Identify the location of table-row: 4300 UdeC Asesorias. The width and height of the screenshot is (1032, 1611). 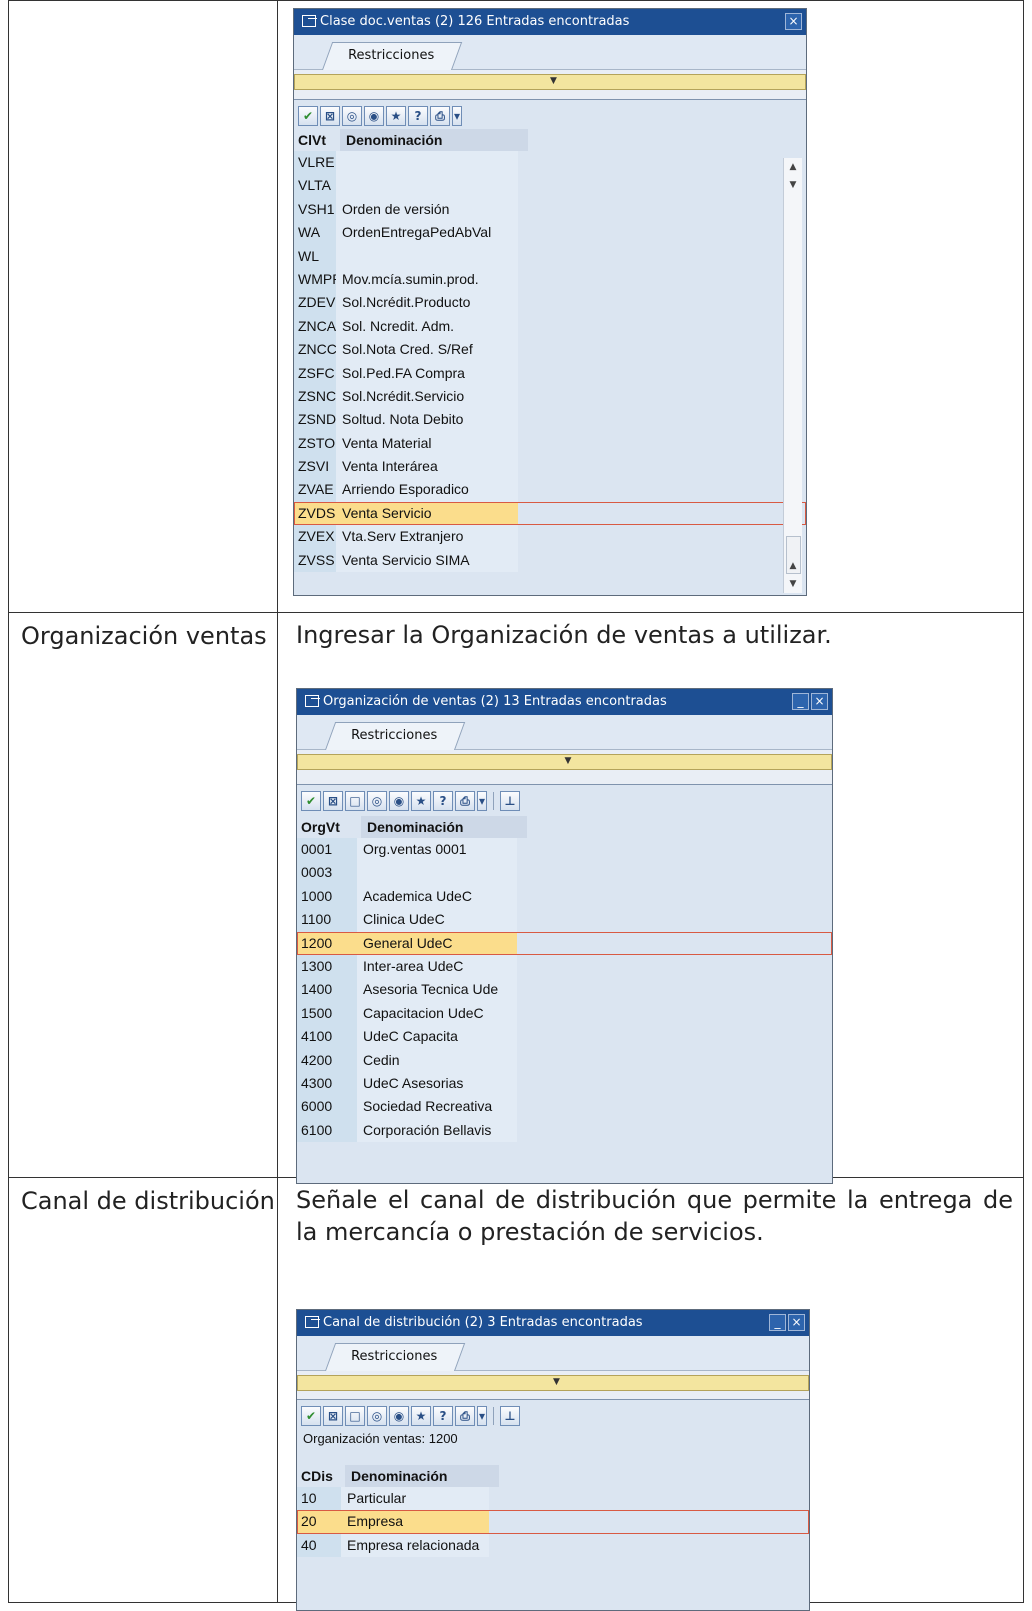
(564, 1083).